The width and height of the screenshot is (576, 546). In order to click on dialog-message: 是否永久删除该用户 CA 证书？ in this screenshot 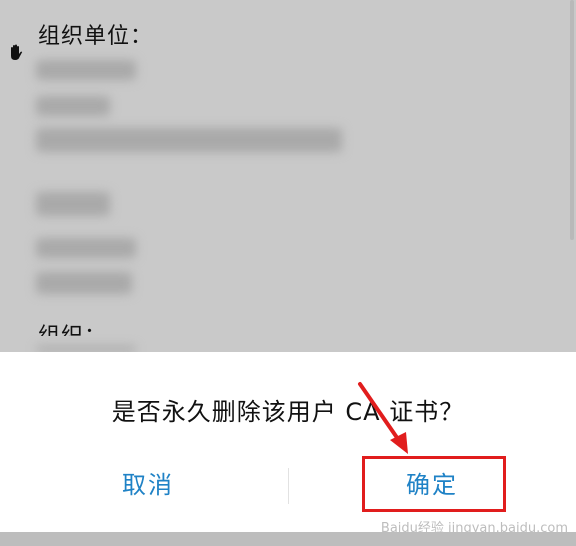, I will do `click(288, 412)`.